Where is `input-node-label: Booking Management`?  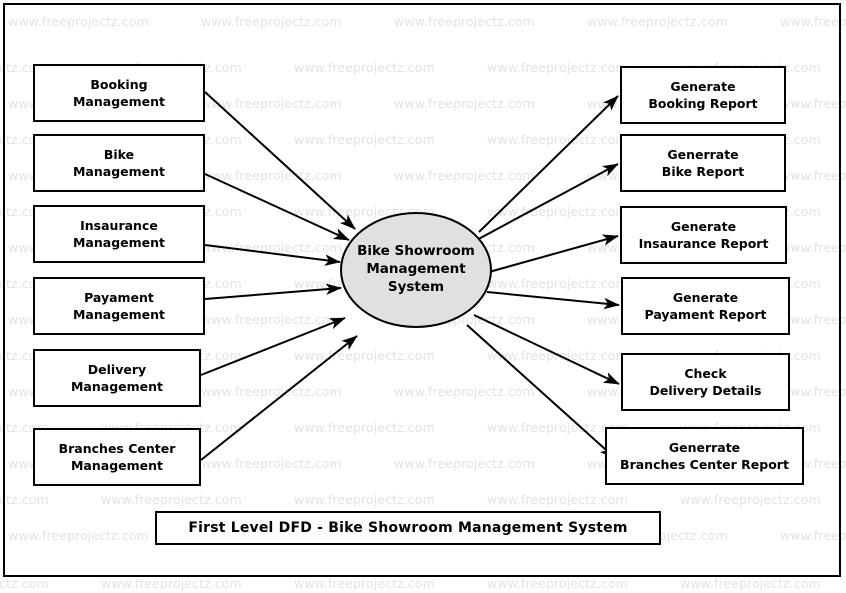 input-node-label: Booking Management is located at coordinates (118, 93).